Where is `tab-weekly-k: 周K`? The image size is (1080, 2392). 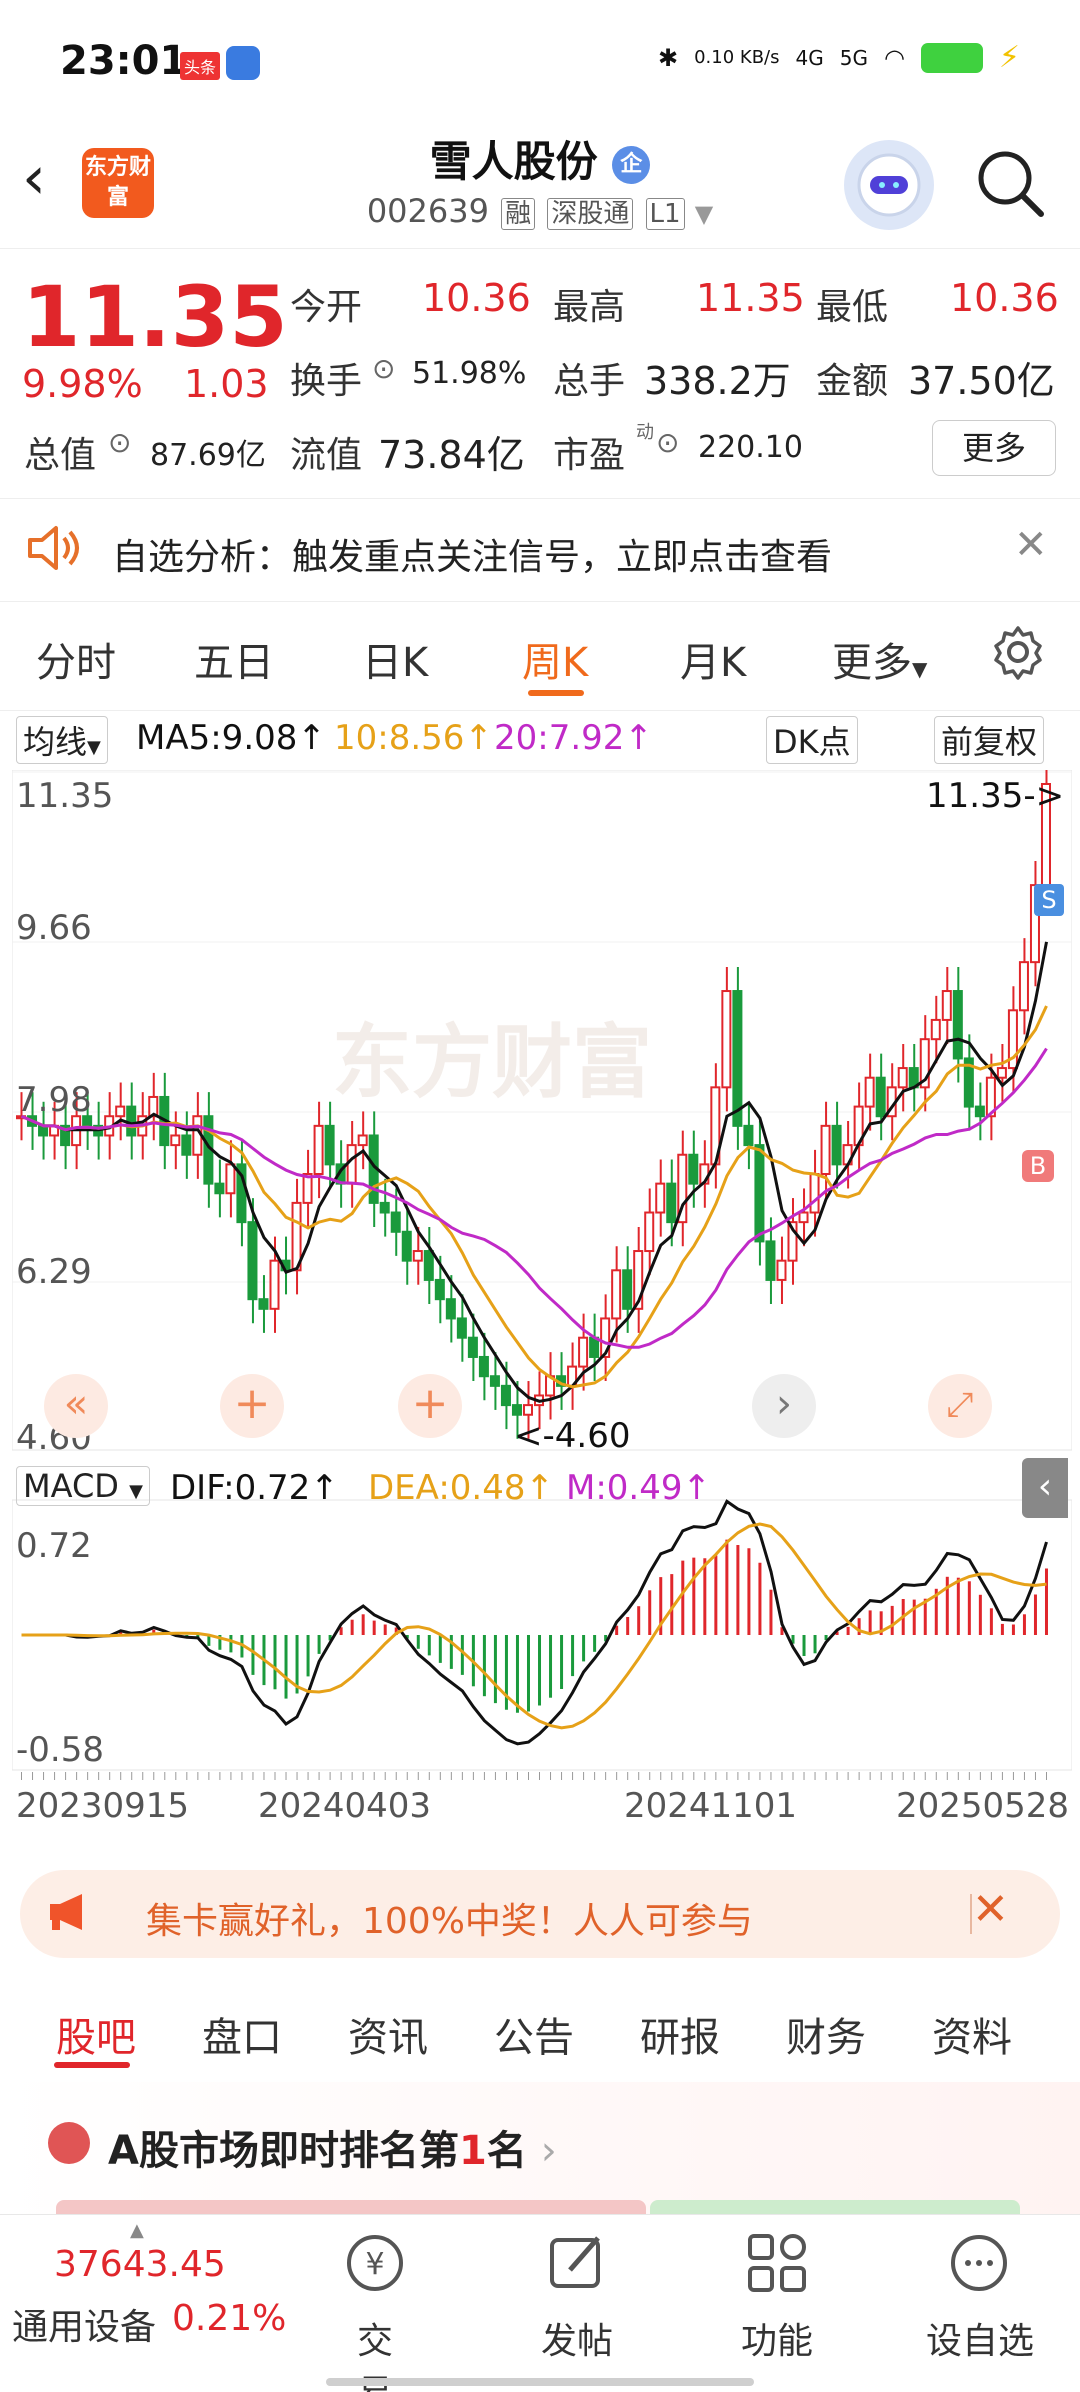 tab-weekly-k: 周K is located at coordinates (555, 659).